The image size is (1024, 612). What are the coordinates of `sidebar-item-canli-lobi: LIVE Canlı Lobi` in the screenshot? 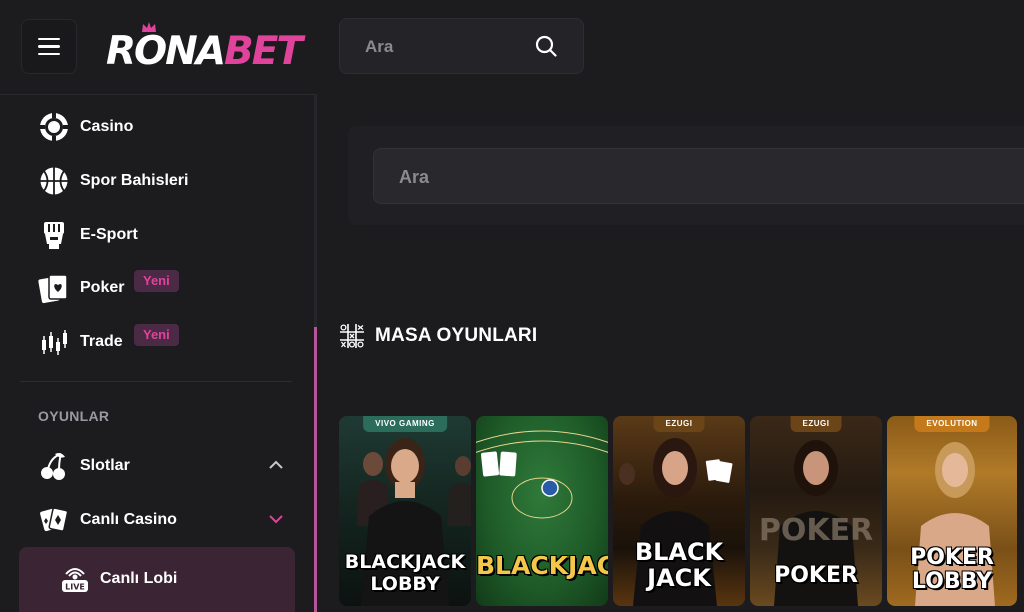 It's located at (157, 579).